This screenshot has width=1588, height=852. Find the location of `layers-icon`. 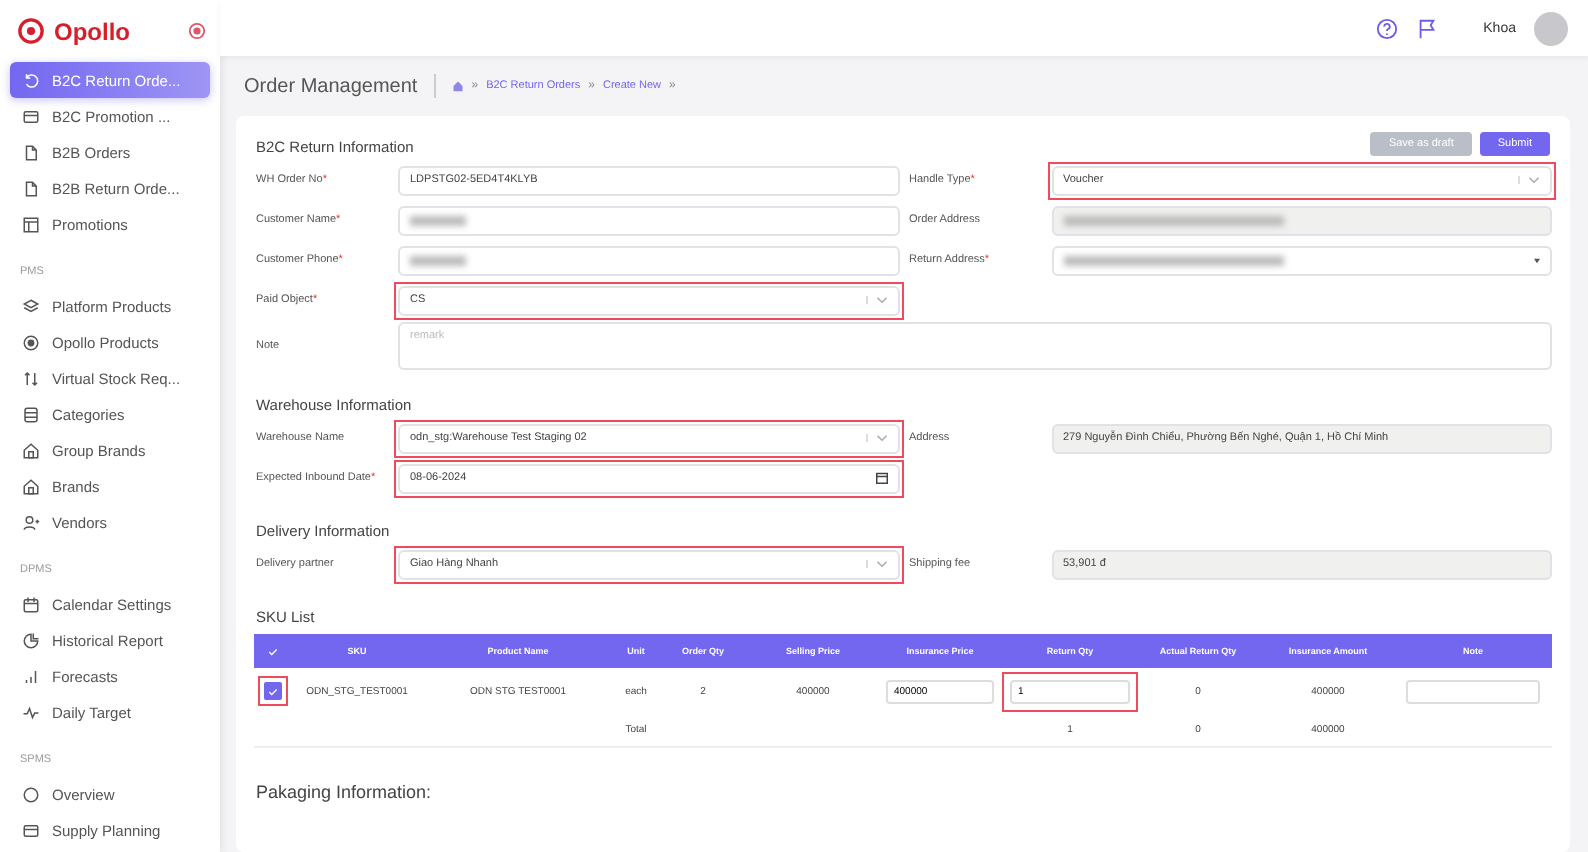

layers-icon is located at coordinates (31, 306).